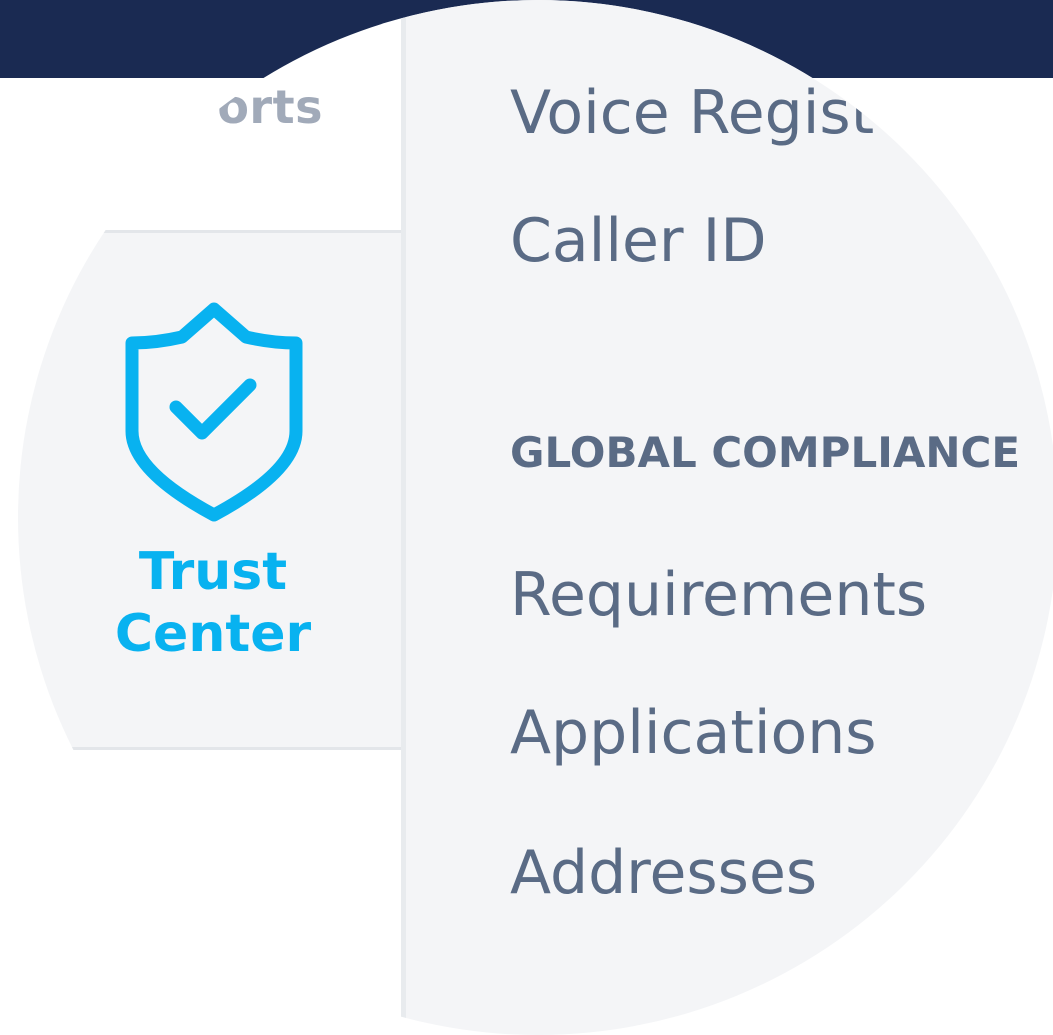  I want to click on trust-center-label-line2: Center, so click(213, 634).